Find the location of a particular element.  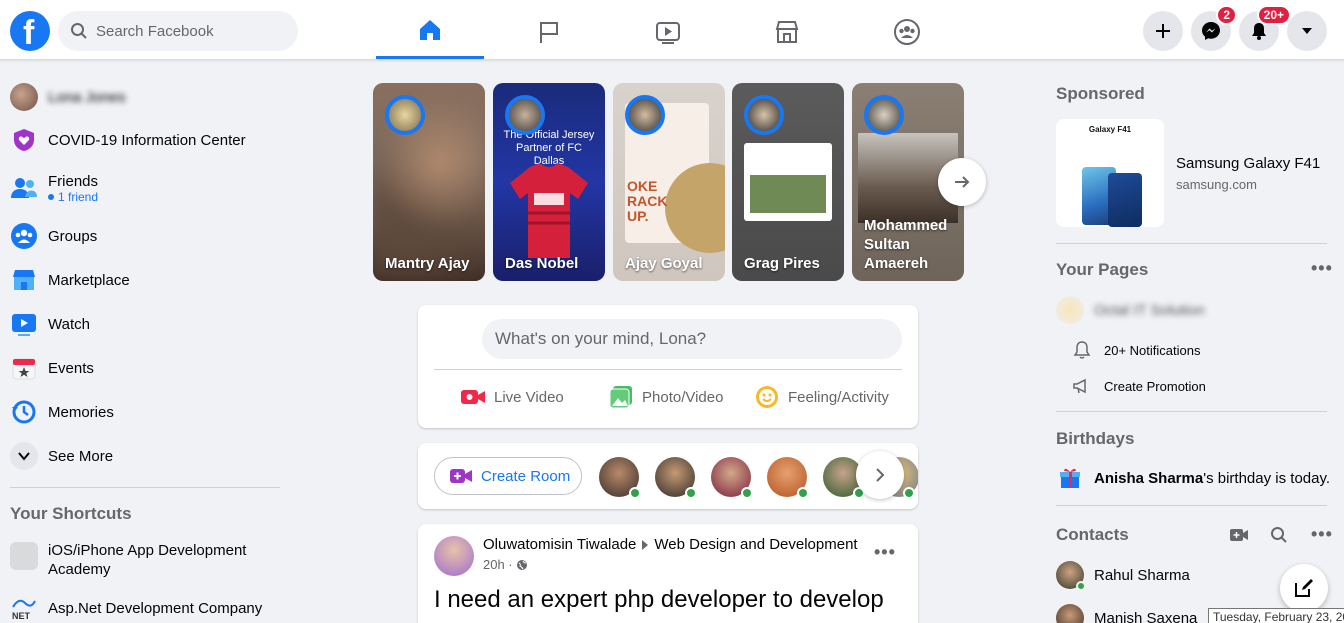

shortcut-aspnet: NET Asp.Net Development Company is located at coordinates (145, 605).